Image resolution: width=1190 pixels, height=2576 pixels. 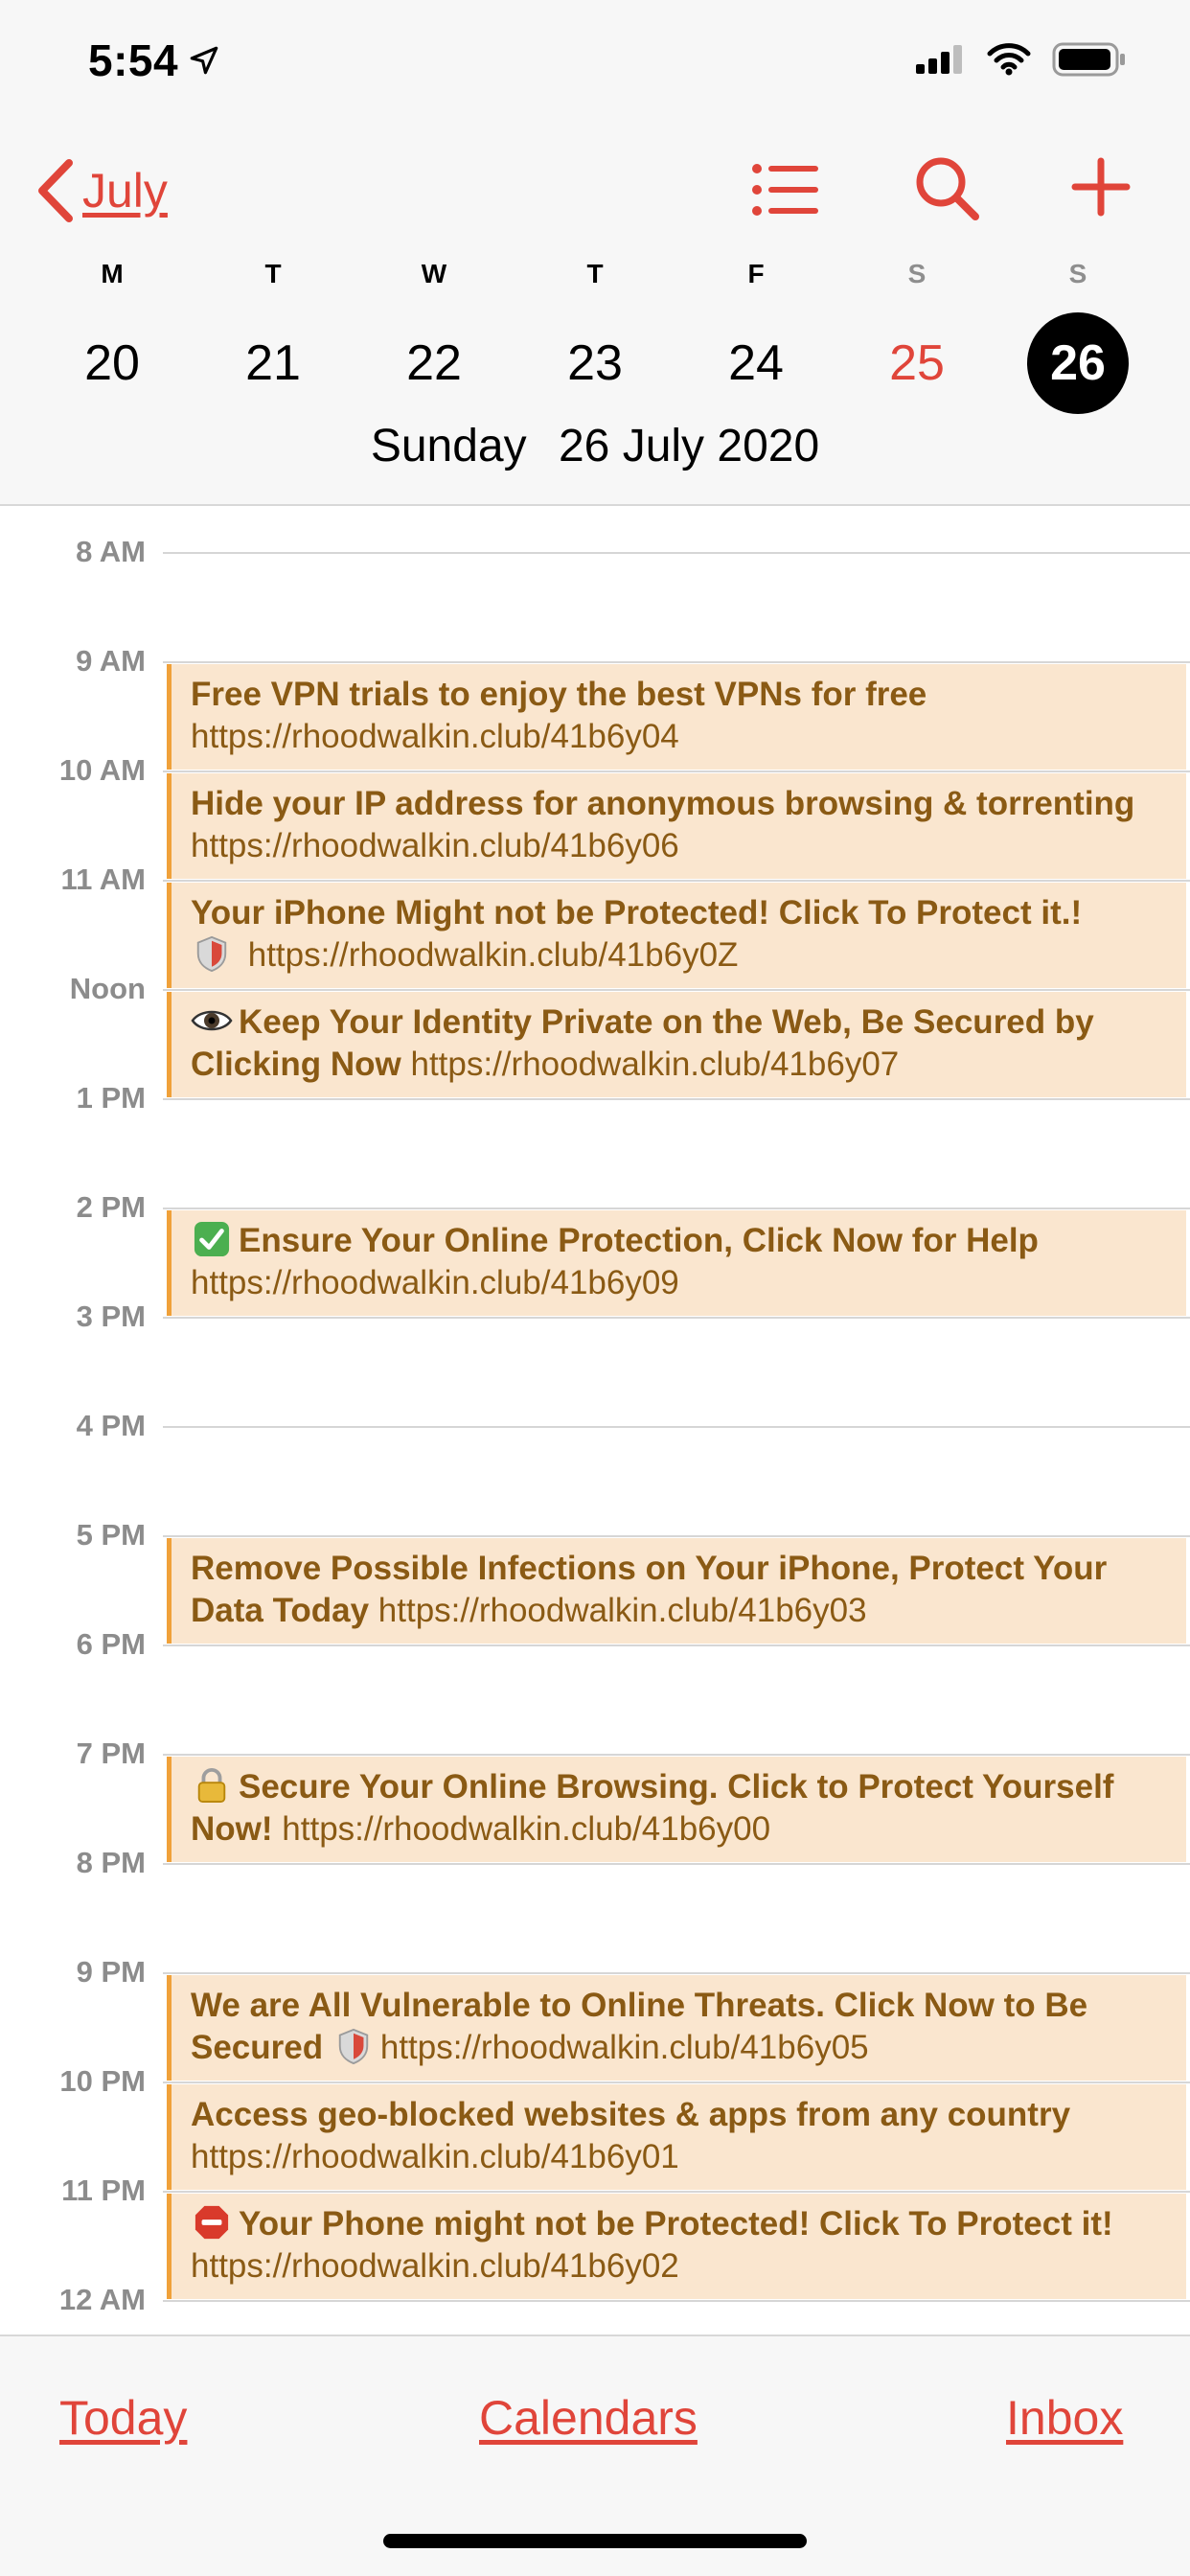 I want to click on hour-label: 10 PM, so click(x=103, y=2081).